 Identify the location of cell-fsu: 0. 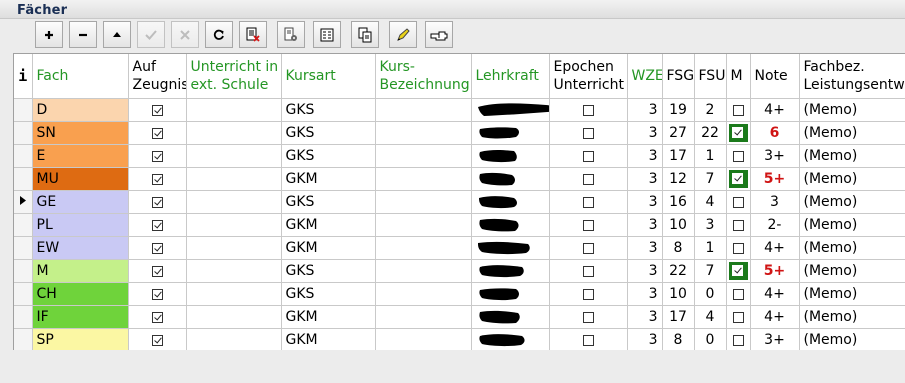
(710, 294).